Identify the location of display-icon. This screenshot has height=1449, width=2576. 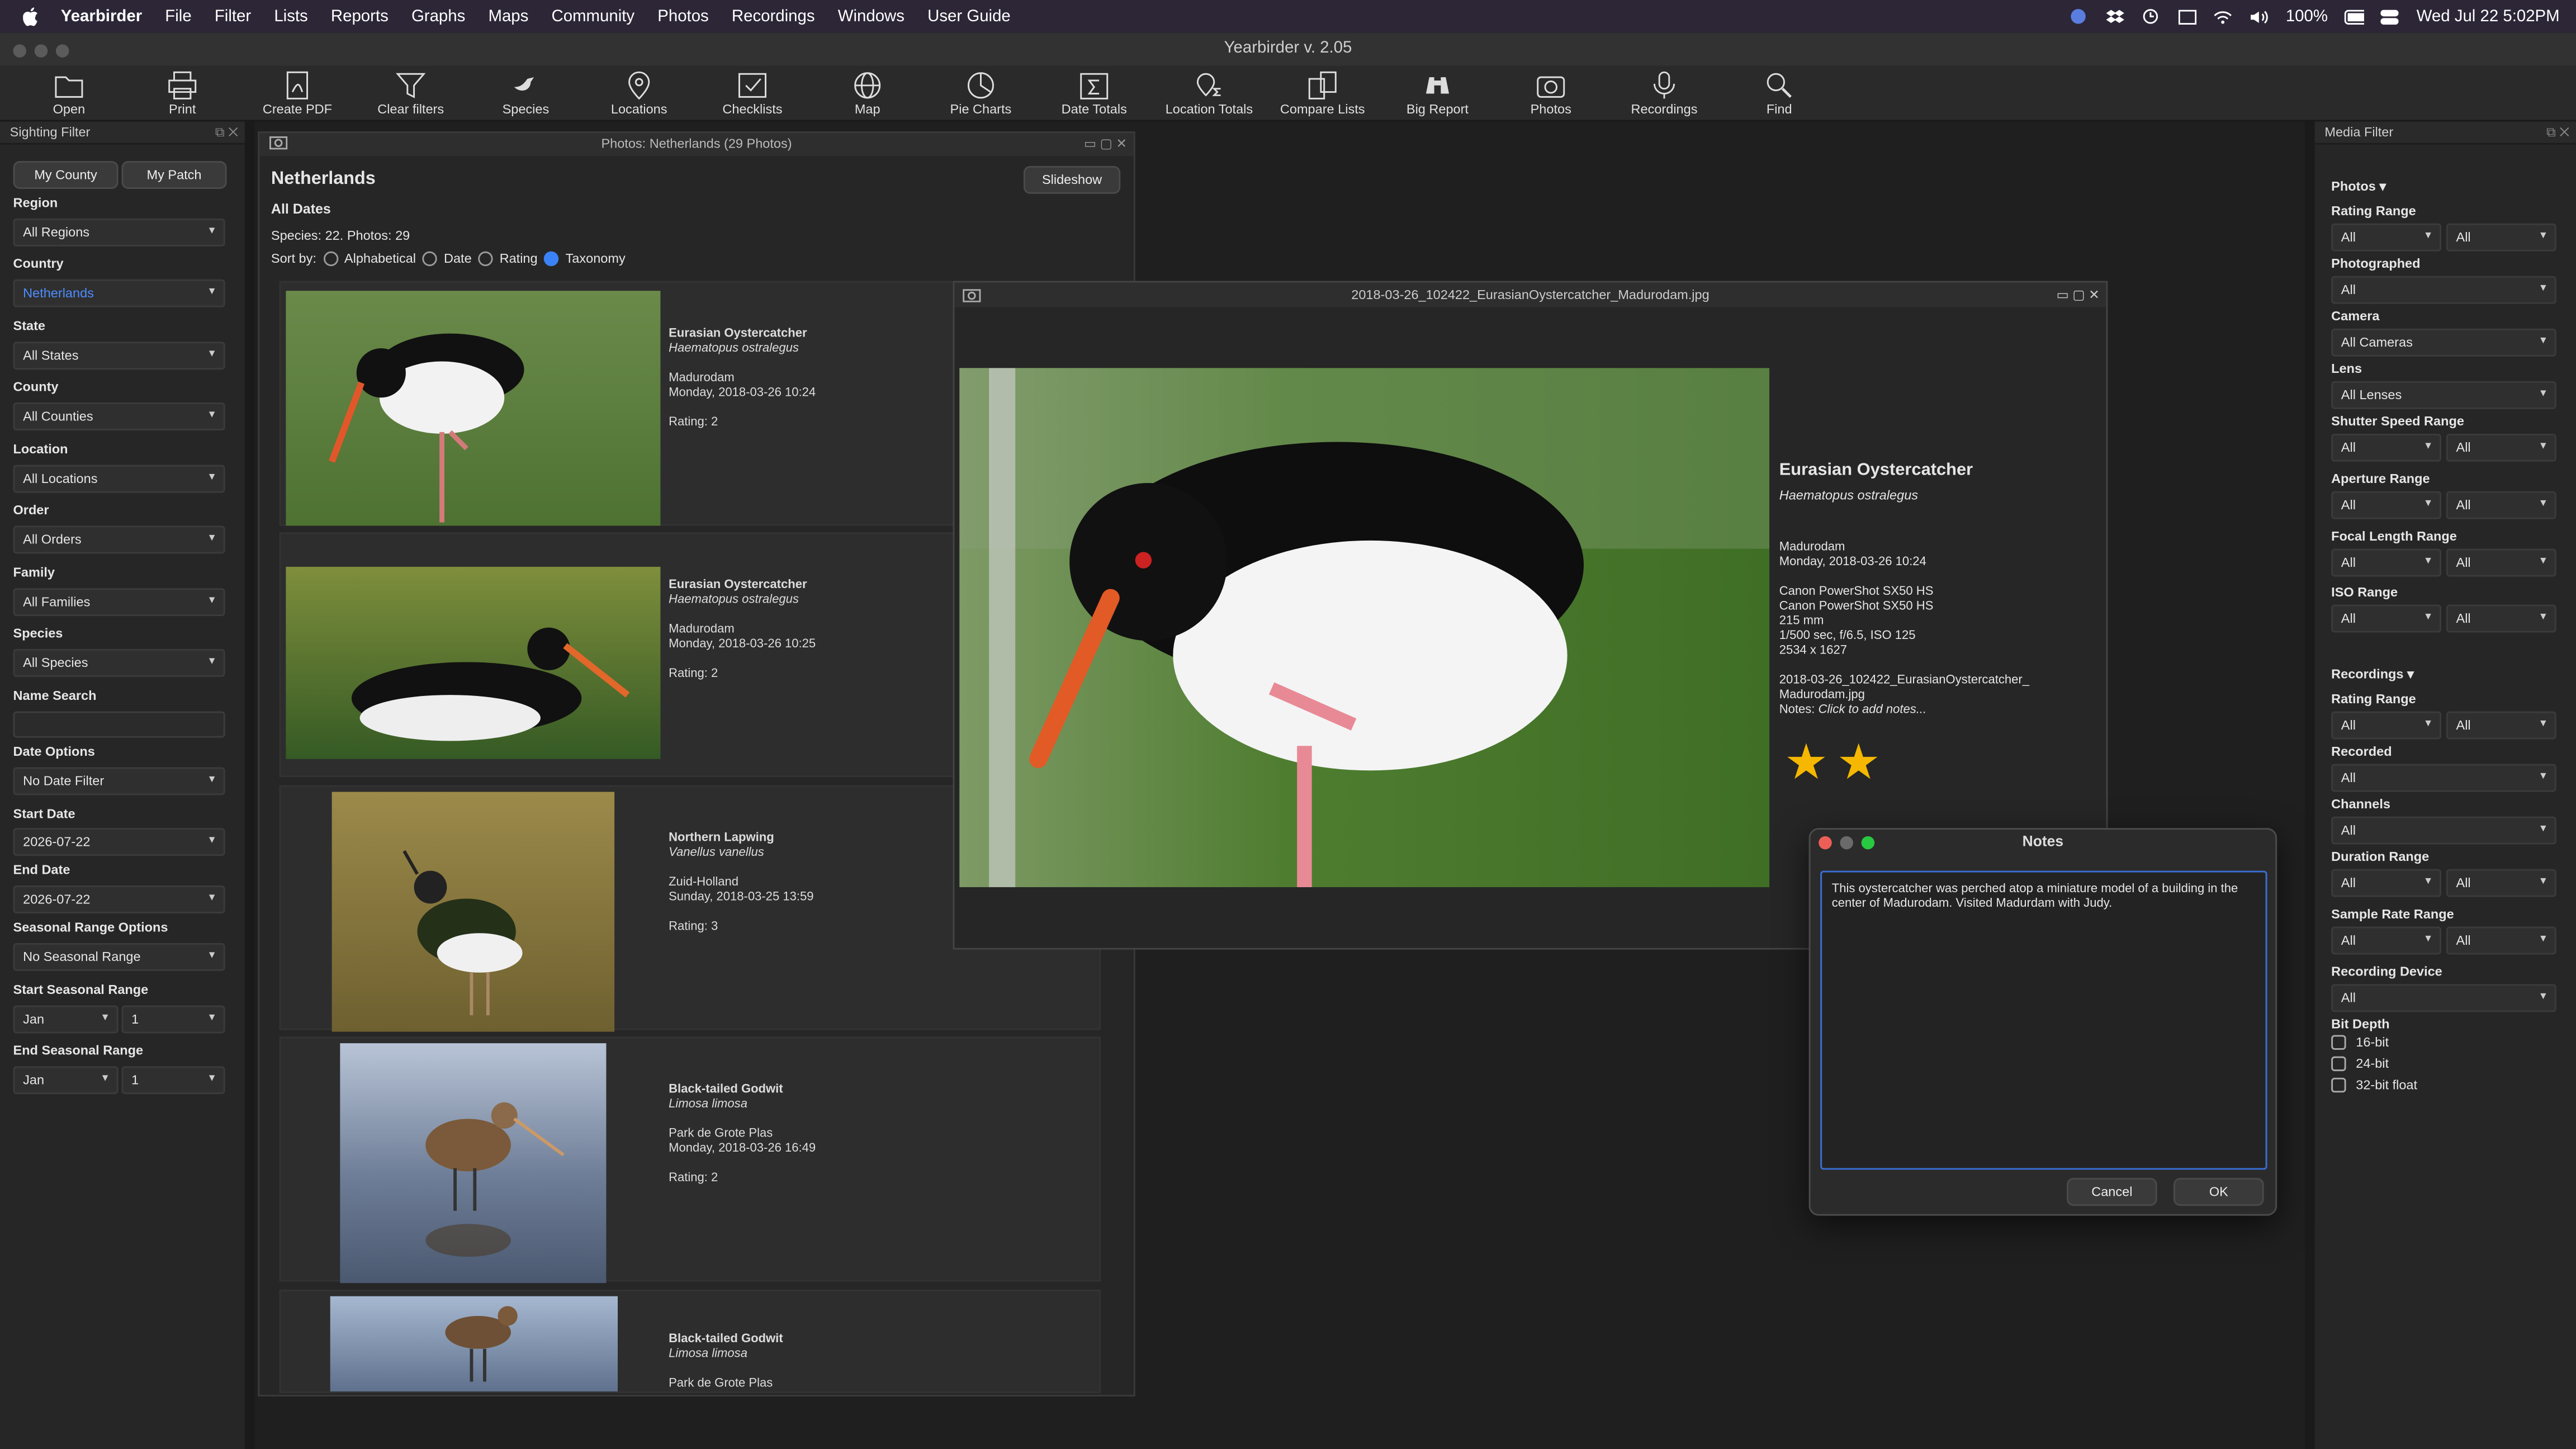
(2187, 16).